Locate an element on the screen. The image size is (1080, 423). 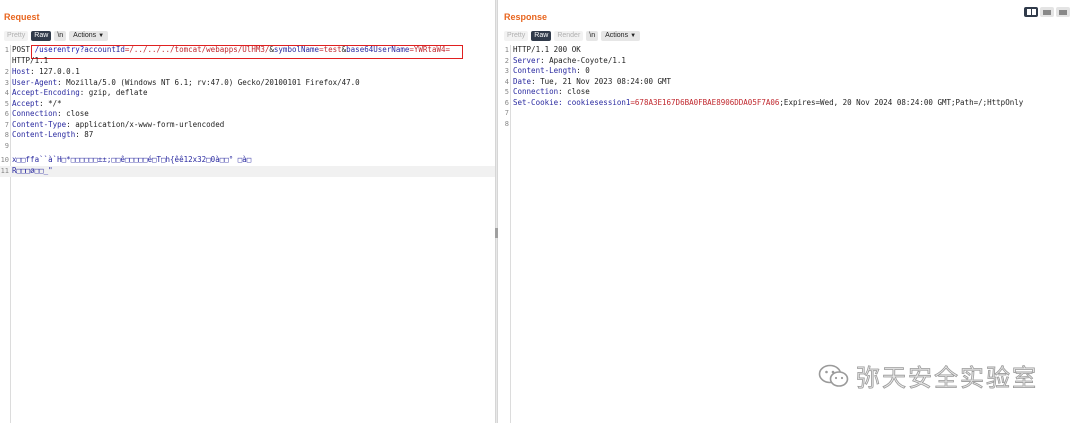
header-key: User-Agent is located at coordinates (35, 82).